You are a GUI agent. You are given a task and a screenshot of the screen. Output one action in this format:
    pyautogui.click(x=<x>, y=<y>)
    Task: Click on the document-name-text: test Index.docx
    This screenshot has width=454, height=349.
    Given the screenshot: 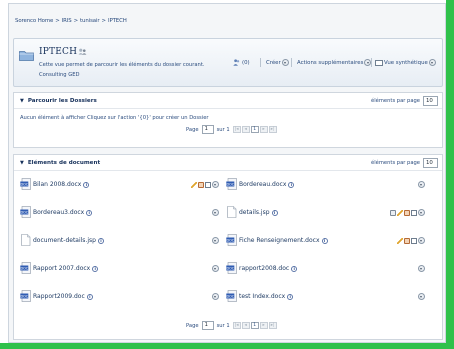 What is the action you would take?
    pyautogui.click(x=262, y=296)
    